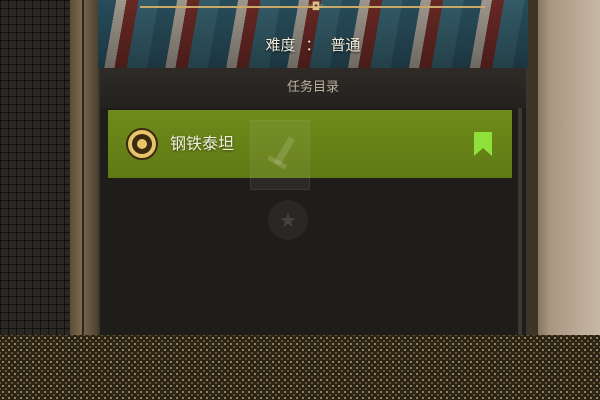  I want to click on quest-name: 钢铁泰坦, so click(202, 143).